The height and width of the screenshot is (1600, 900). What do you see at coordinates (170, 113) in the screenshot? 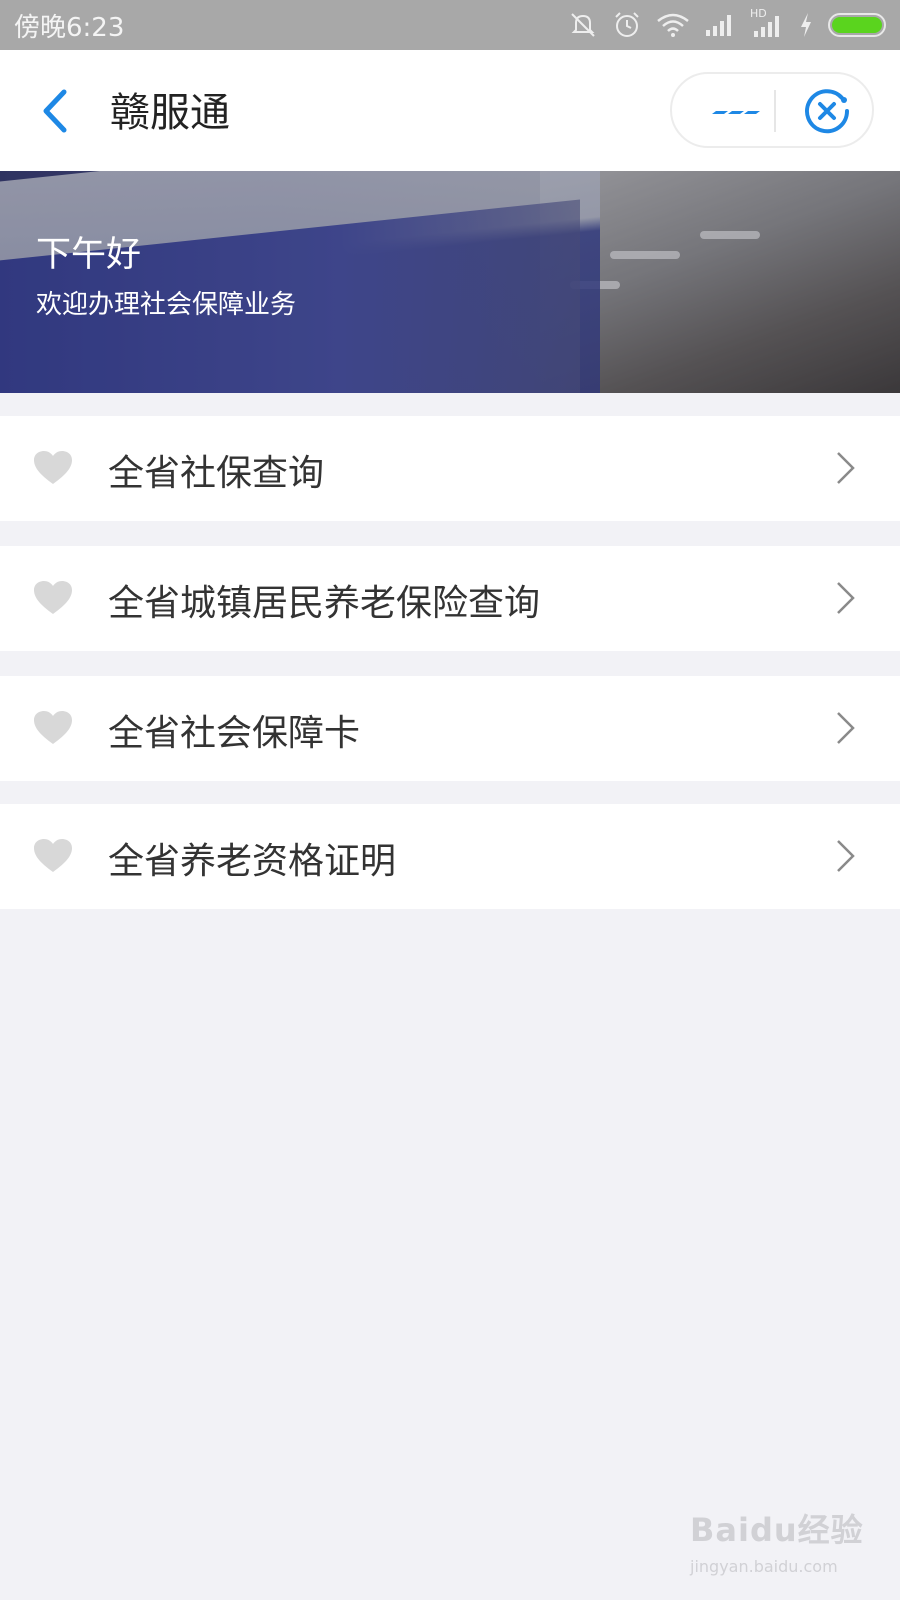
I see `page-title: 赣服通` at bounding box center [170, 113].